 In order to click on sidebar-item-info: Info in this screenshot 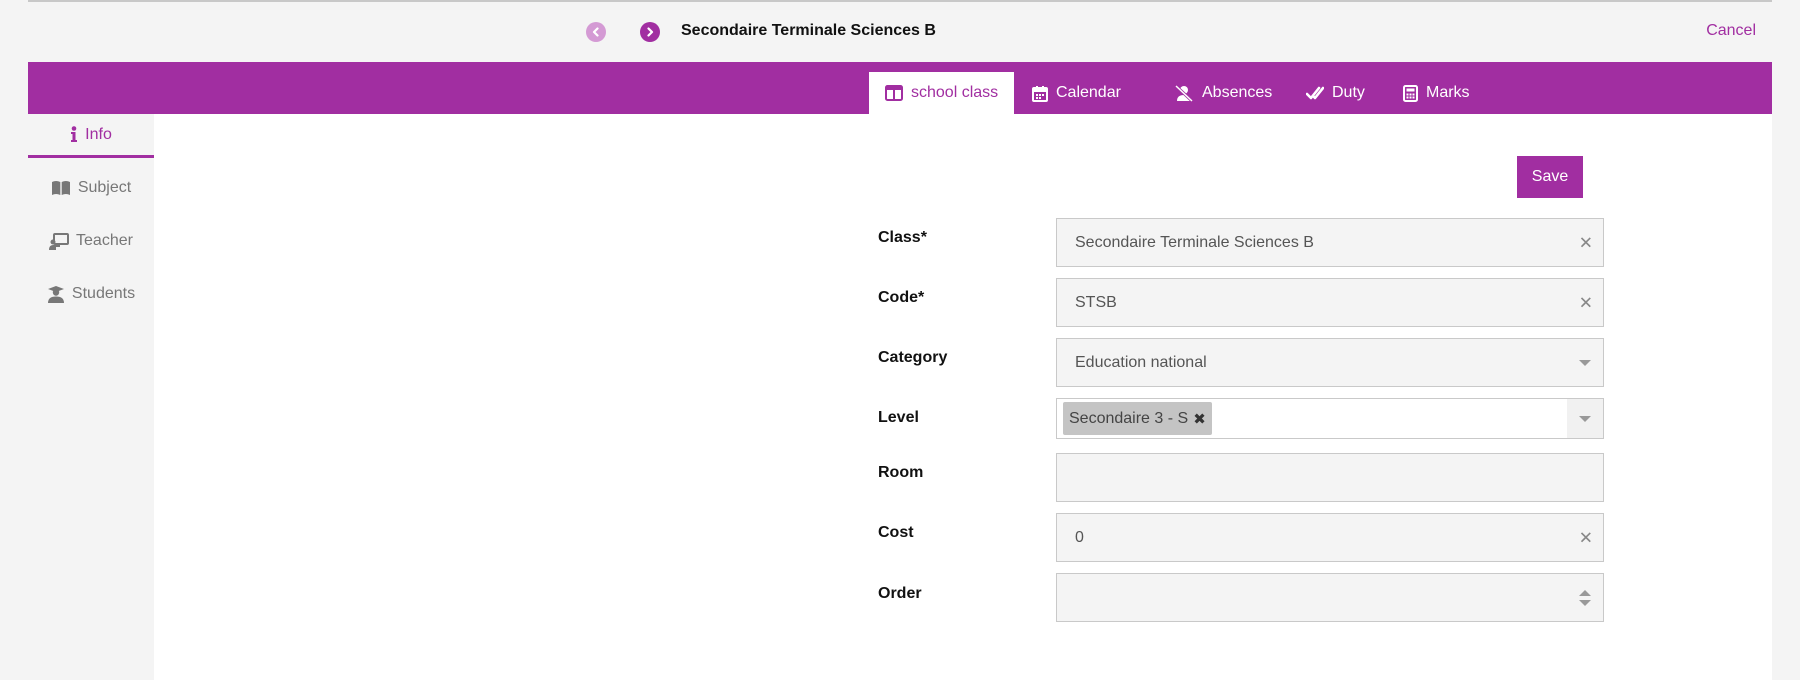, I will do `click(91, 136)`.